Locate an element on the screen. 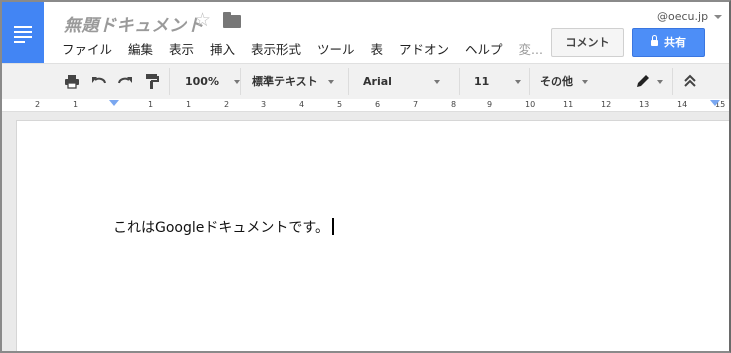  style-value: 標準テキスト is located at coordinates (285, 81).